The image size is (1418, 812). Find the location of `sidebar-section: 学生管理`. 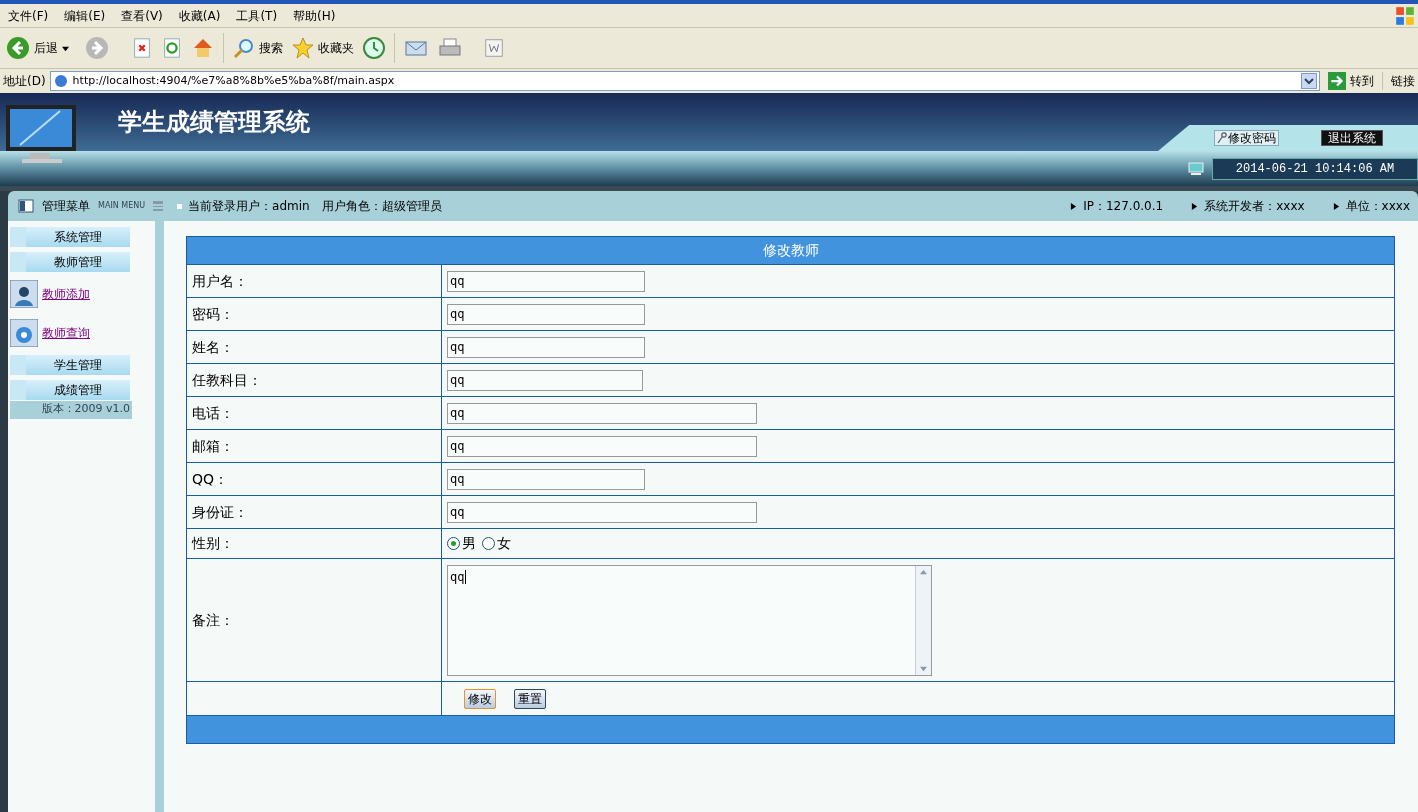

sidebar-section: 学生管理 is located at coordinates (70, 365).